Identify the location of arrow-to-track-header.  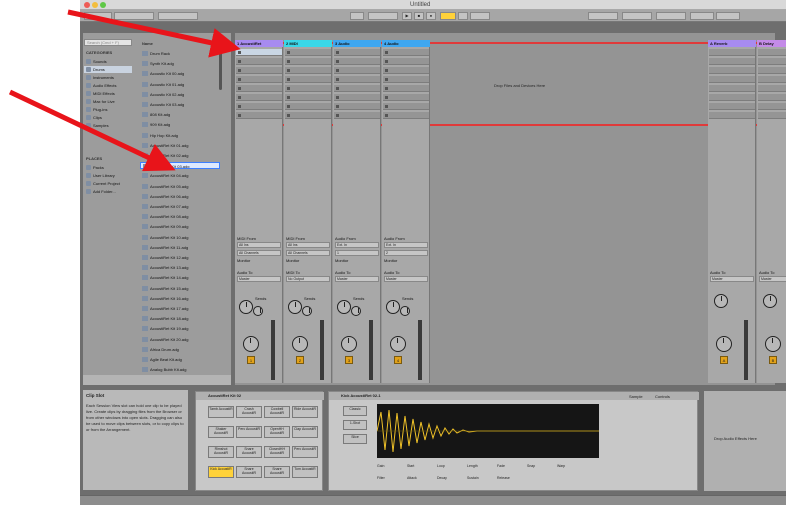
(154, 33).